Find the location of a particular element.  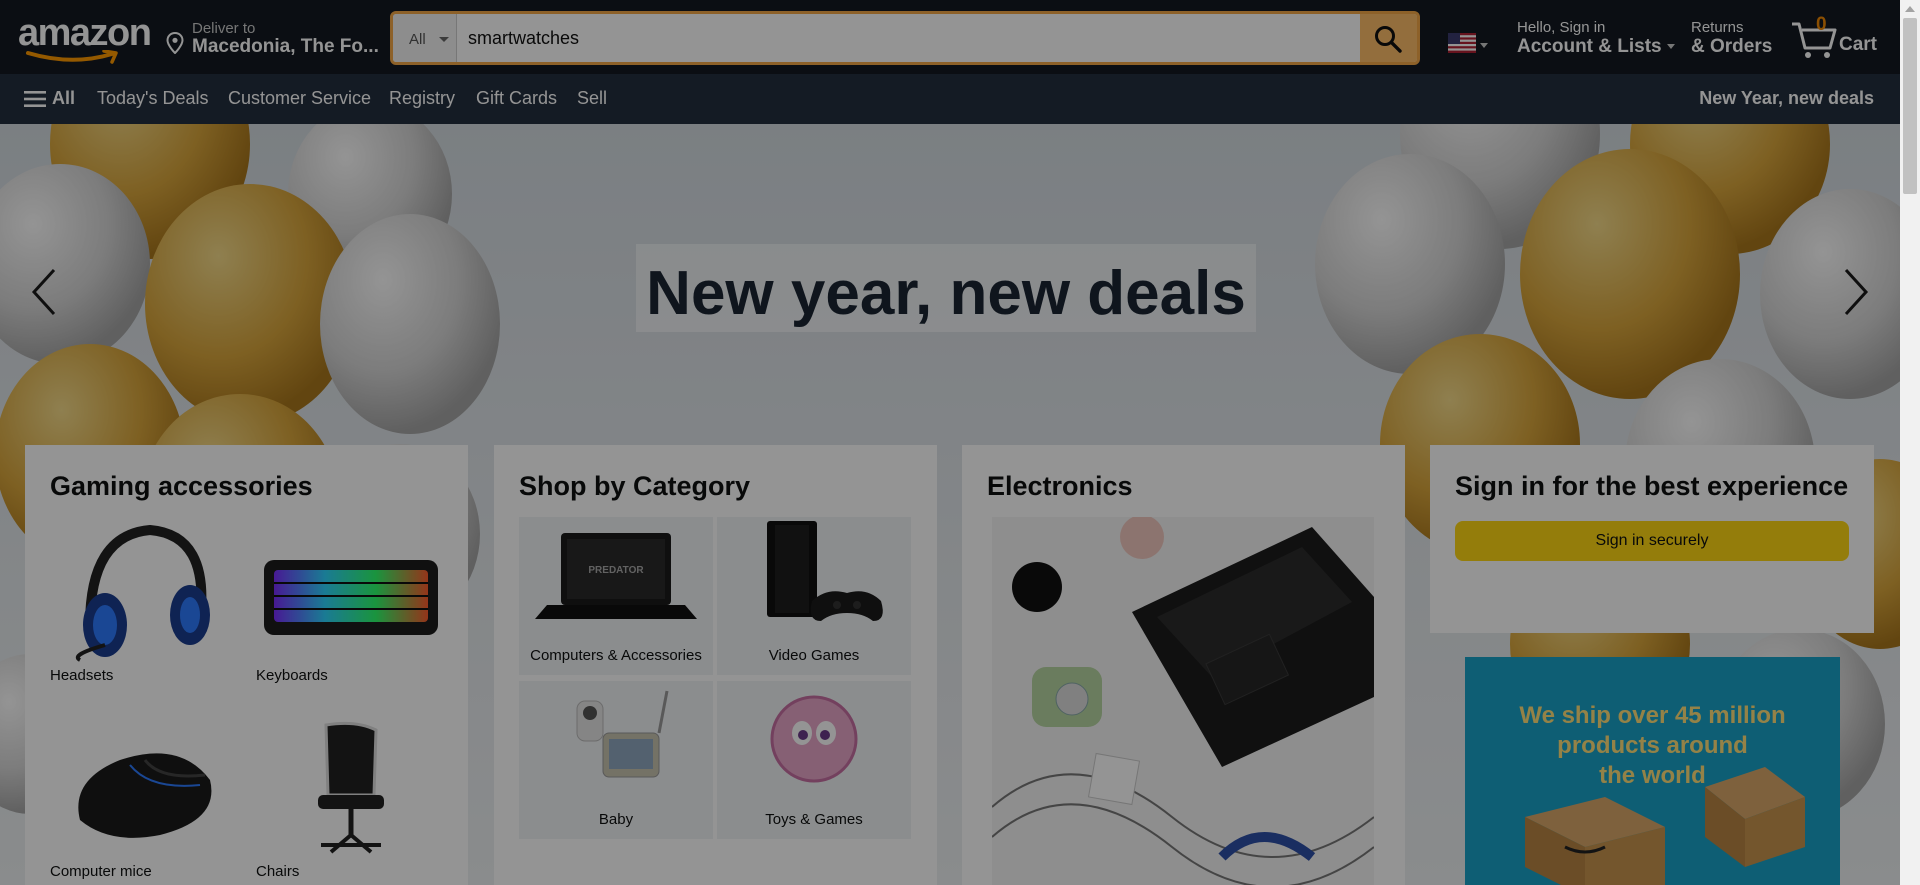

card-title: Gaming accessories is located at coordinates (181, 486).